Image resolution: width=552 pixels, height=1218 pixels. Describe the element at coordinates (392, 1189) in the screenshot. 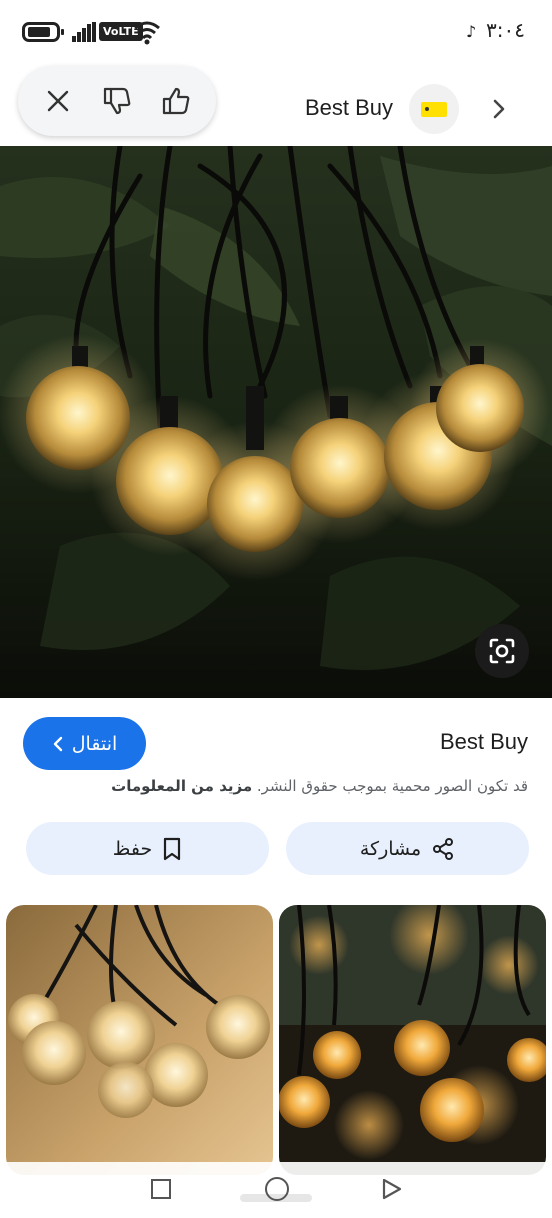

I see `back-button` at that location.